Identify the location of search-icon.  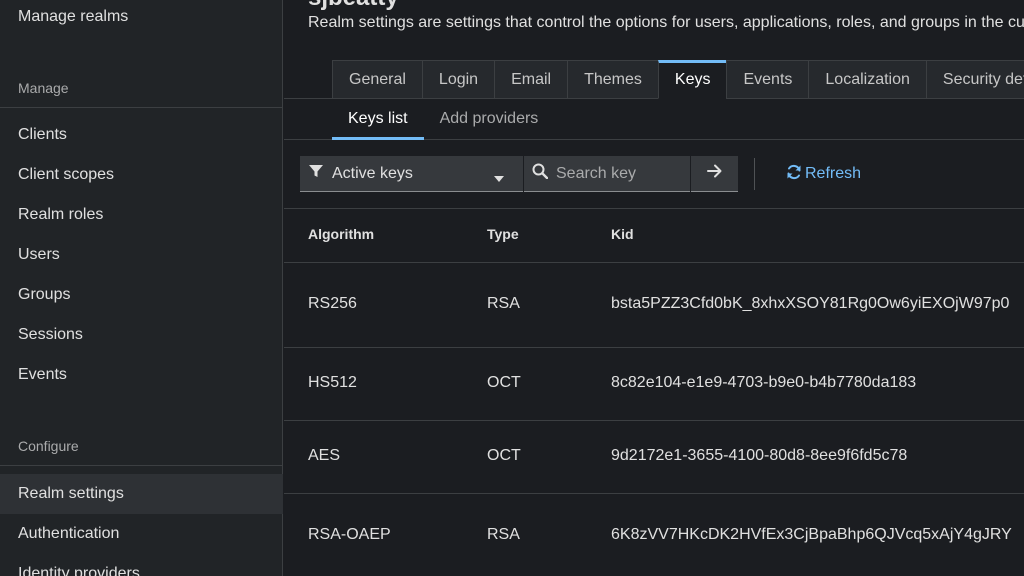
(540, 173).